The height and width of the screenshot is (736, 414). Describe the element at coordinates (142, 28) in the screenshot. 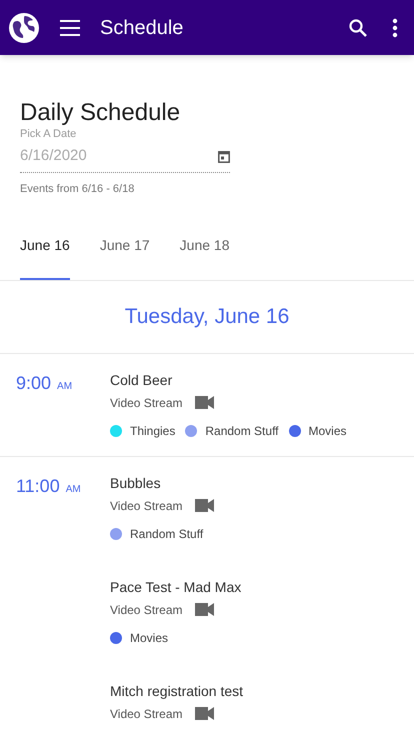

I see `app-title: Schedule` at that location.